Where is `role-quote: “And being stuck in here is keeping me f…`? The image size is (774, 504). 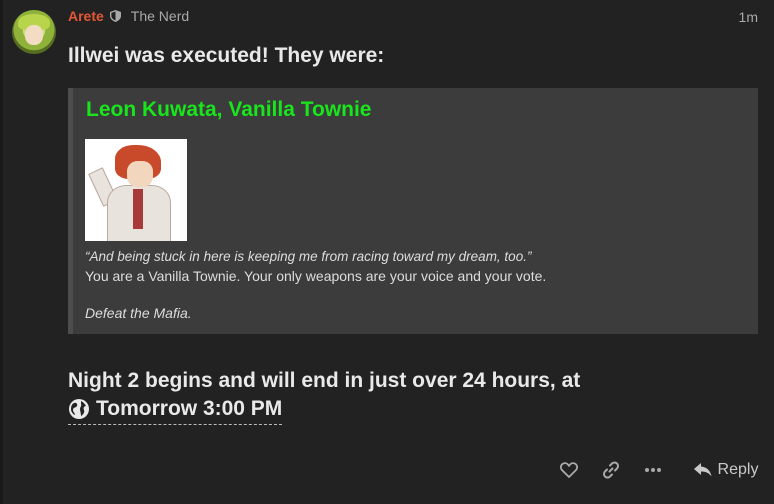 role-quote: “And being stuck in here is keeping me f… is located at coordinates (308, 256).